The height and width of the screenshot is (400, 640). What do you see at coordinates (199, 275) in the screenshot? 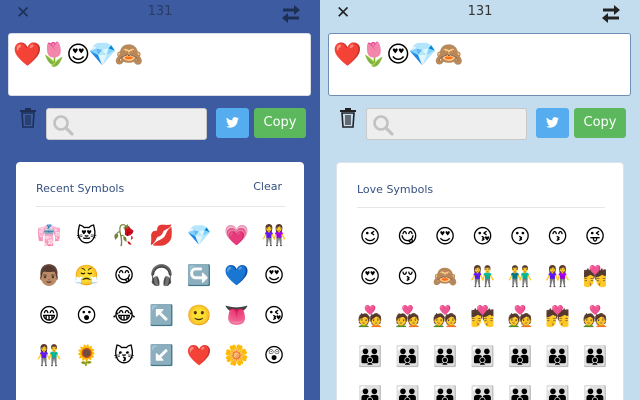
I see `emoji-button: ↪️` at bounding box center [199, 275].